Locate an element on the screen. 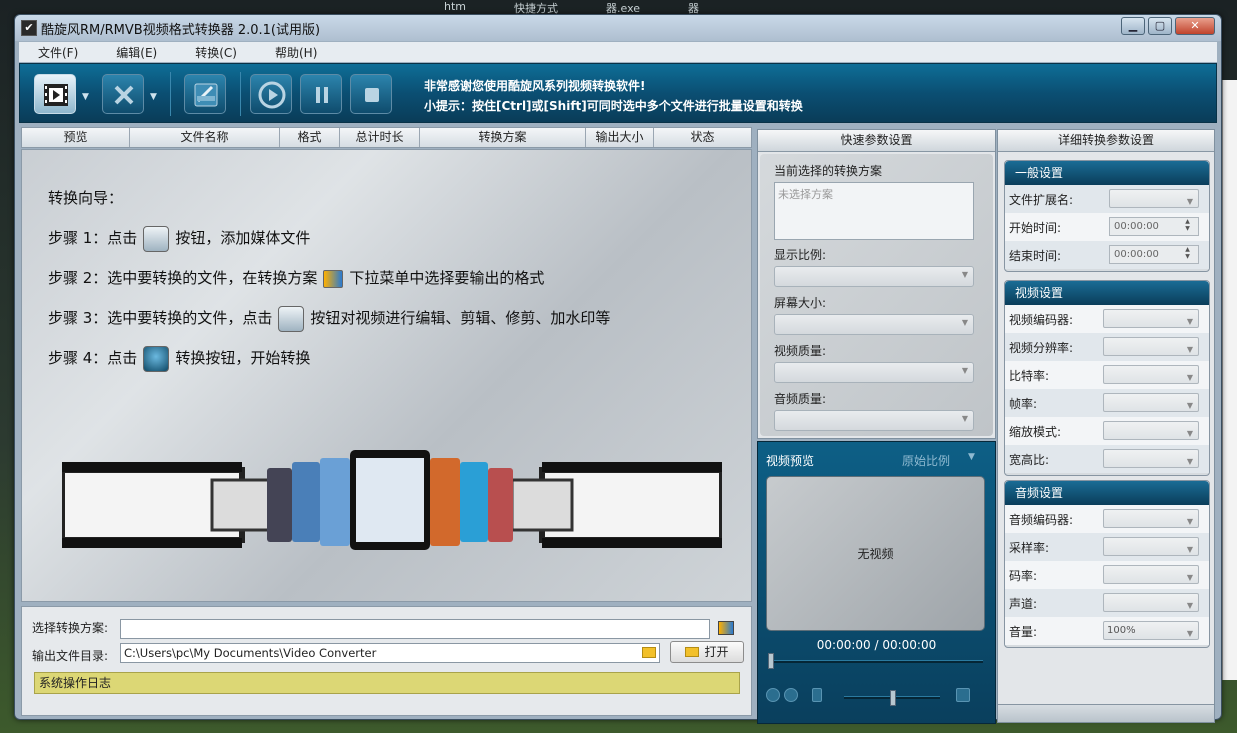 The width and height of the screenshot is (1237, 733). audio-codec-label: 音频编码器: is located at coordinates (1041, 519).